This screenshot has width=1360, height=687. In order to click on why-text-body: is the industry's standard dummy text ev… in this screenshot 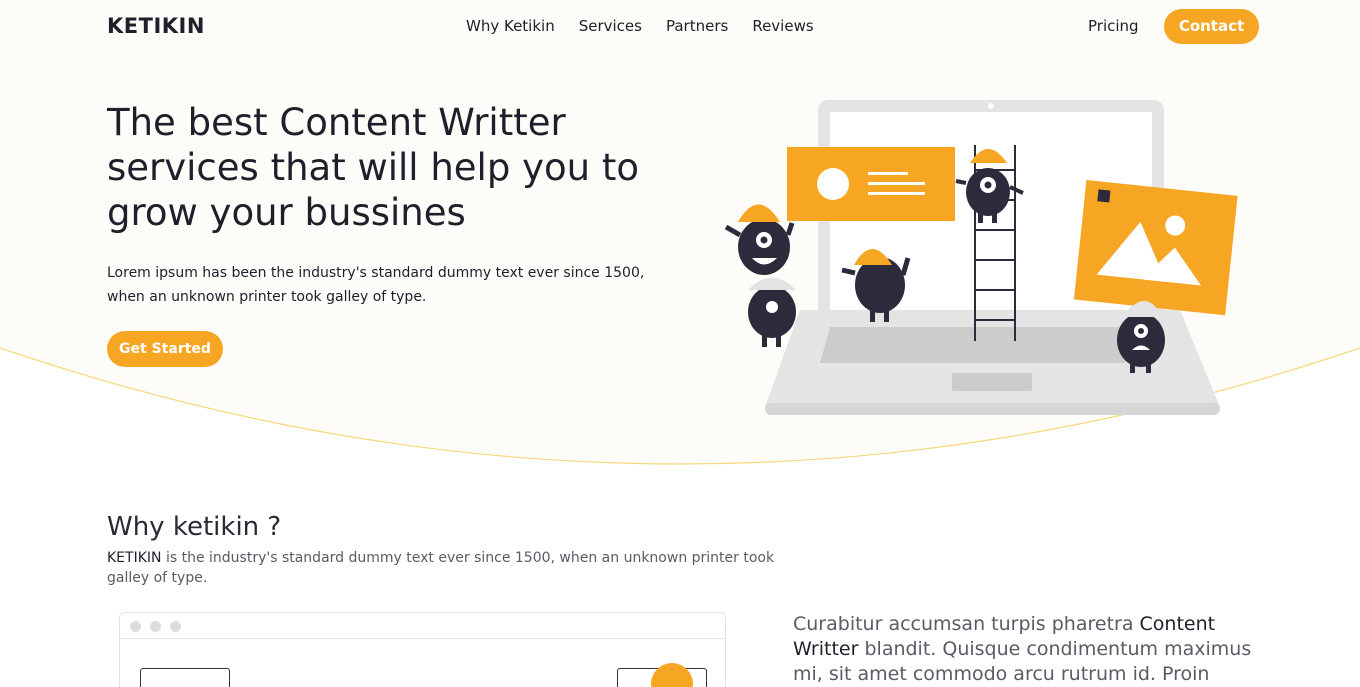, I will do `click(441, 568)`.